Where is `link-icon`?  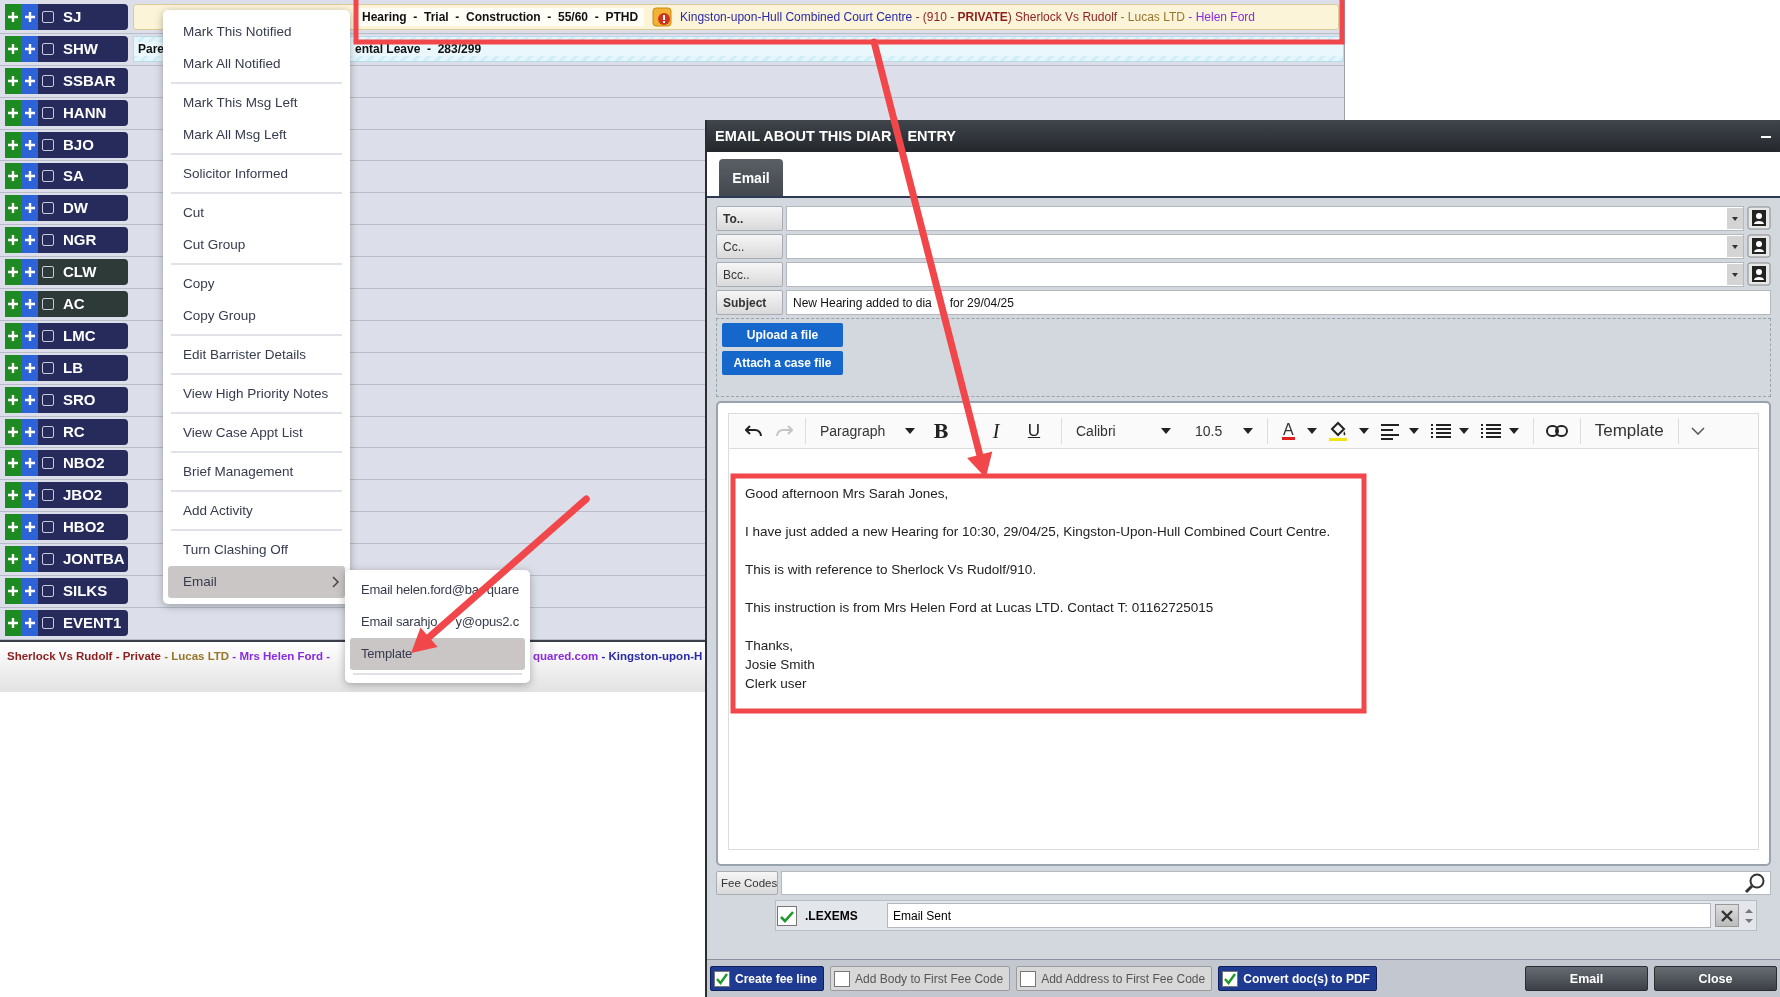
link-icon is located at coordinates (1556, 431).